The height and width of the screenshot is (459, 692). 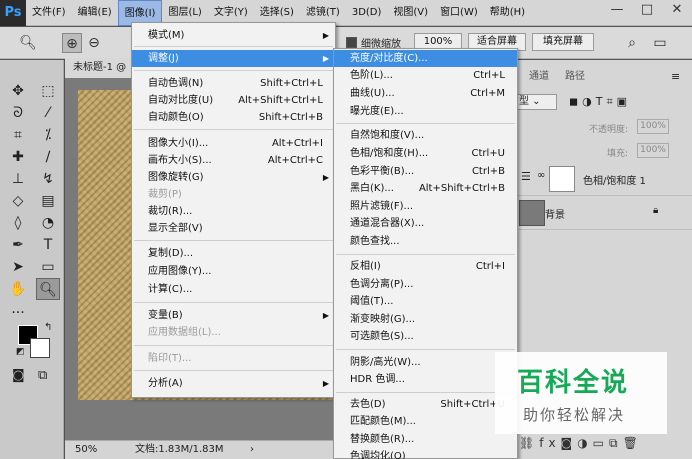 I want to click on minimize-icon: —, so click(x=617, y=11).